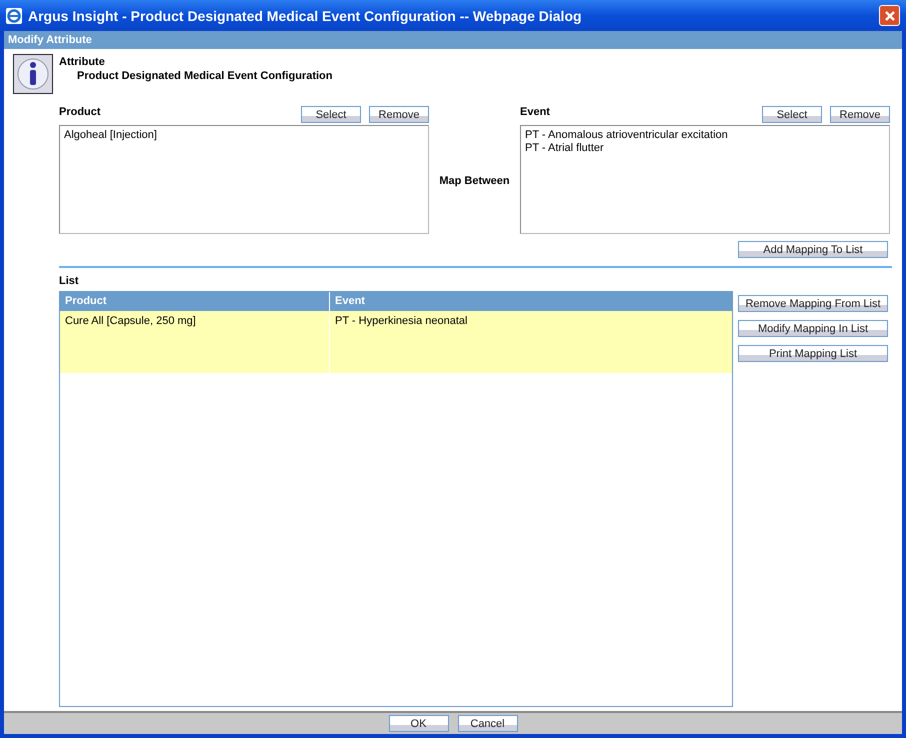 This screenshot has height=738, width=906. I want to click on window-title: Argus Insight - Product Designated Medical Event Configuration -- Webpage Dialog, so click(305, 16).